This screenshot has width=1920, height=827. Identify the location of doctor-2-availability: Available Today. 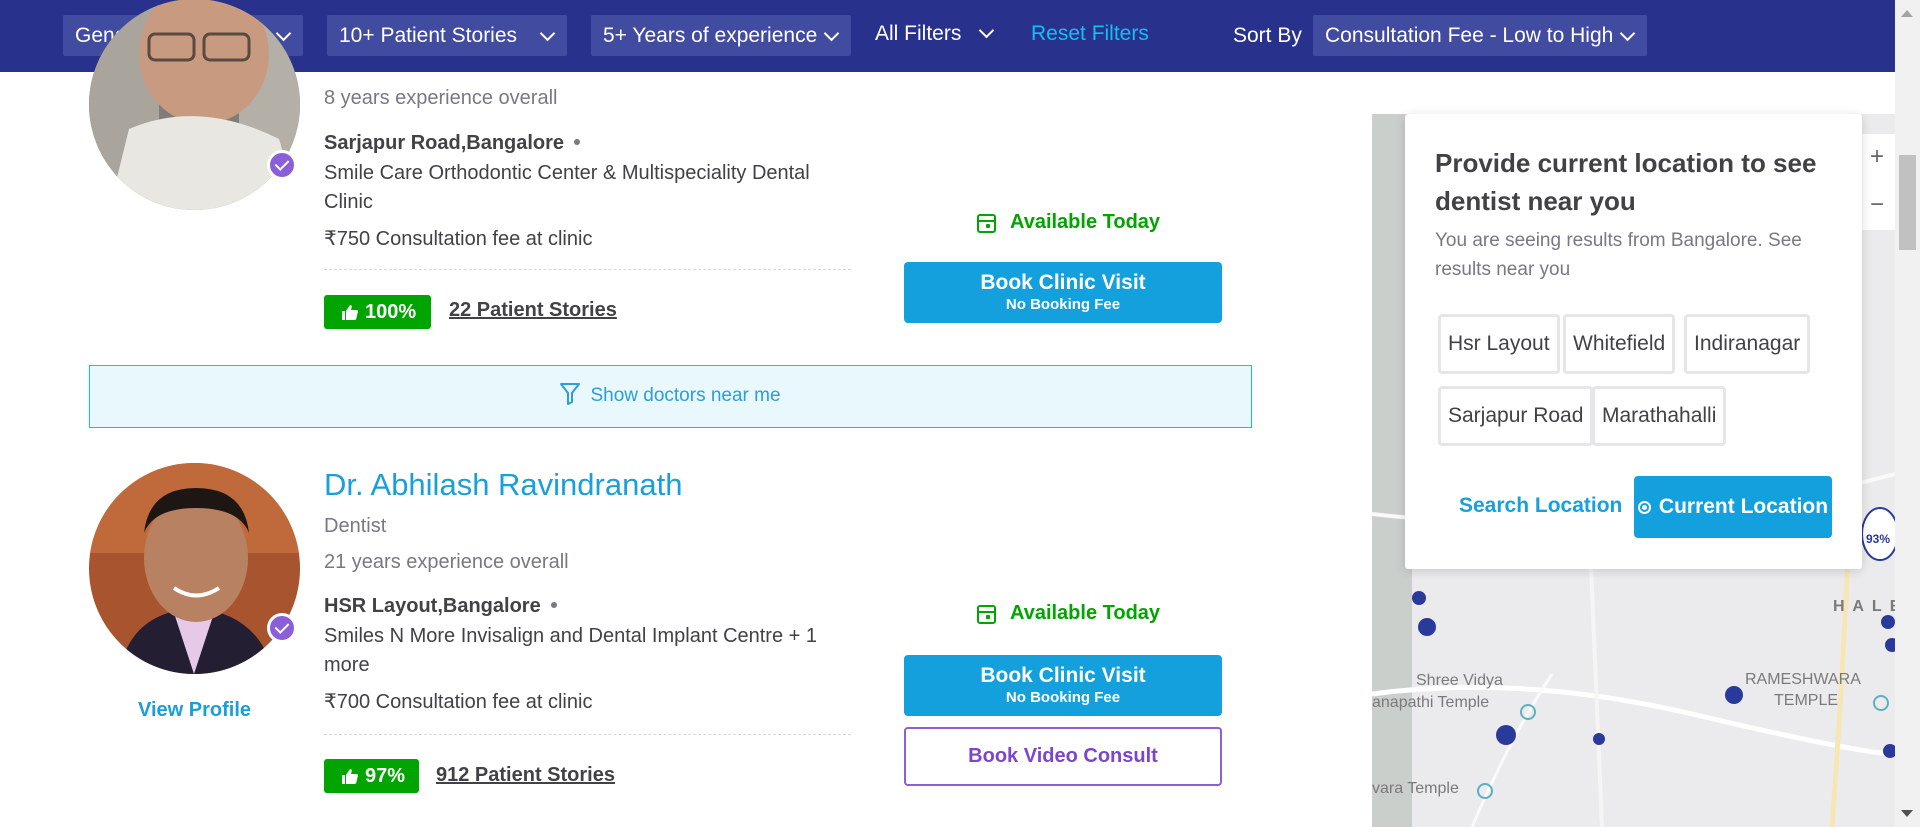
(1085, 613).